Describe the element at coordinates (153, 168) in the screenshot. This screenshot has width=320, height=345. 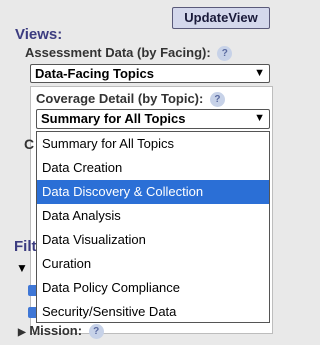
I see `dropdown-option: Data Creation` at that location.